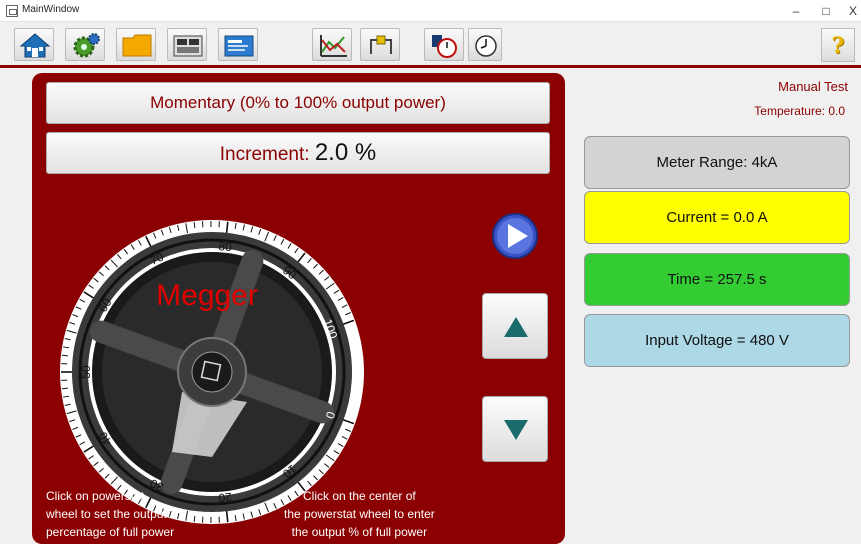 The height and width of the screenshot is (544, 861). I want to click on multimeter-button, so click(187, 44).